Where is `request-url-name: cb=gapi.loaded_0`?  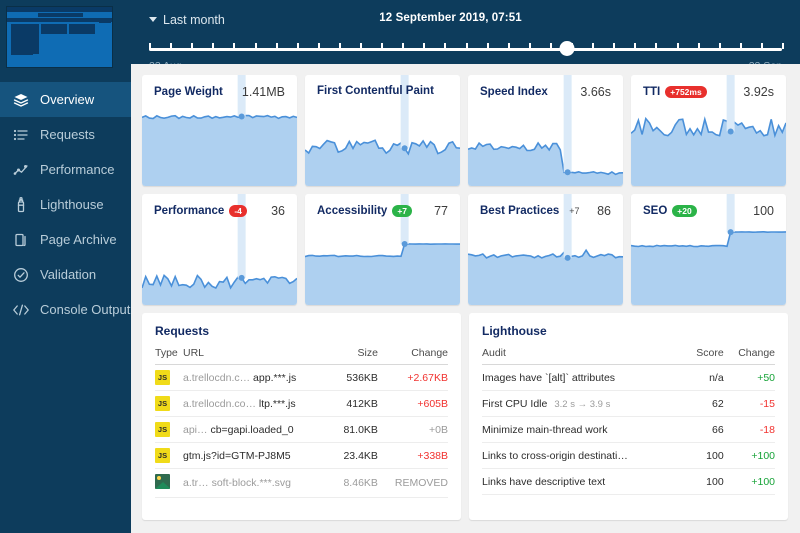
request-url-name: cb=gapi.loaded_0 is located at coordinates (252, 429).